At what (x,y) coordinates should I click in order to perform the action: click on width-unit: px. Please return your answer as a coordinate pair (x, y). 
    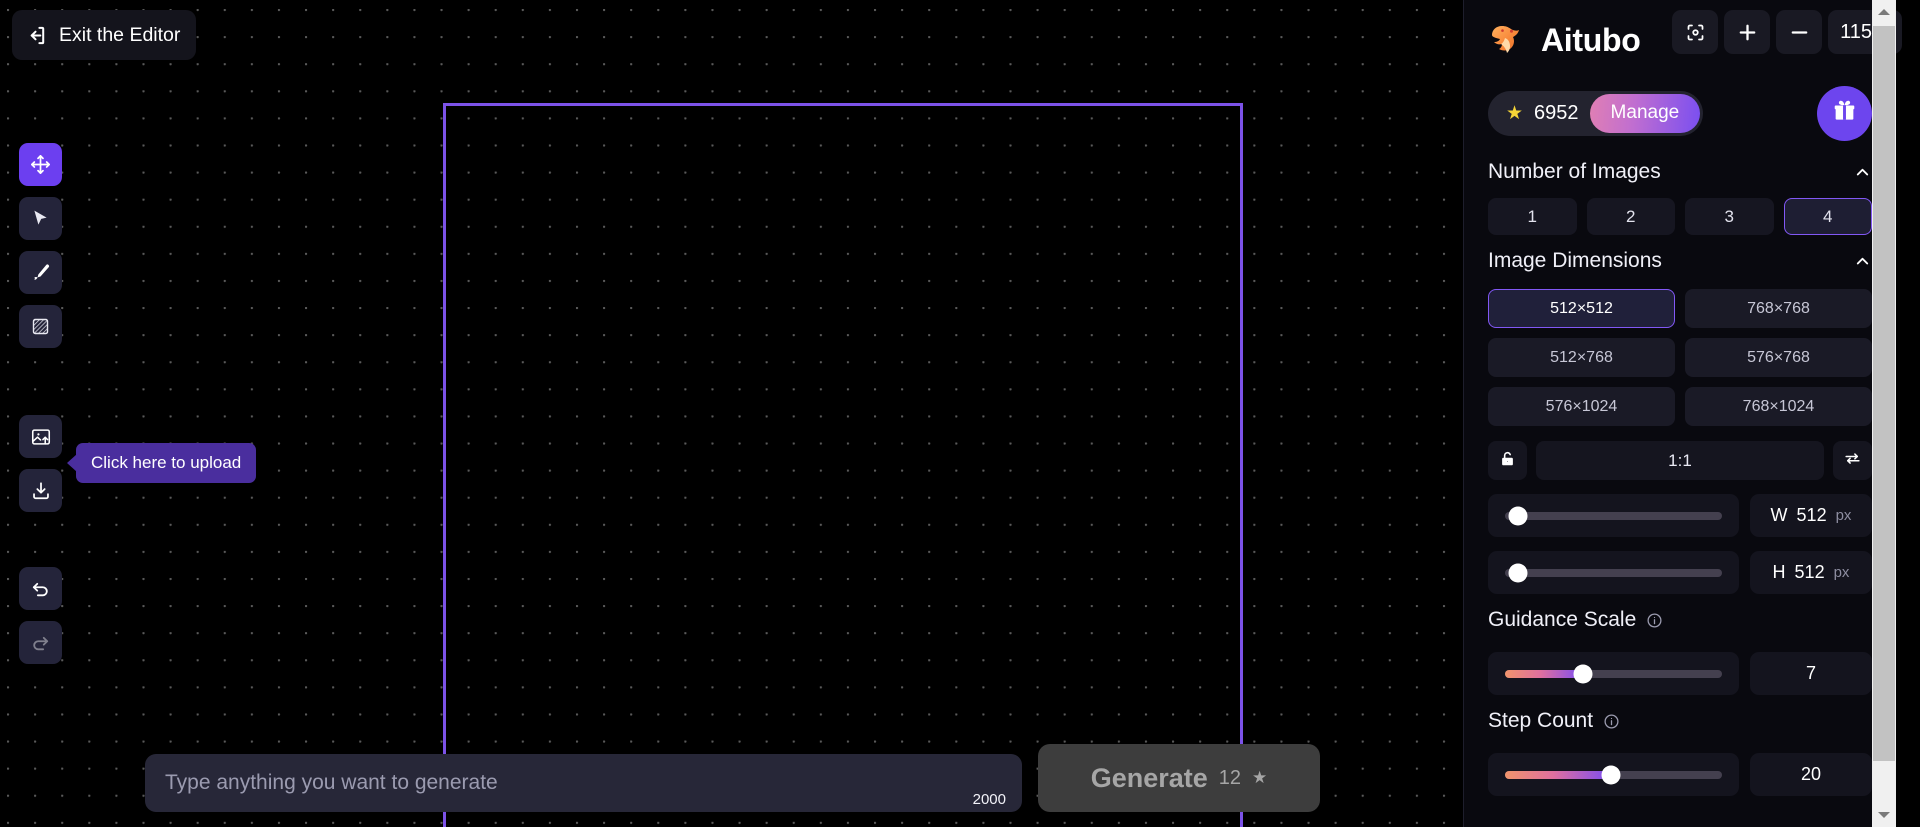
    Looking at the image, I should click on (1843, 515).